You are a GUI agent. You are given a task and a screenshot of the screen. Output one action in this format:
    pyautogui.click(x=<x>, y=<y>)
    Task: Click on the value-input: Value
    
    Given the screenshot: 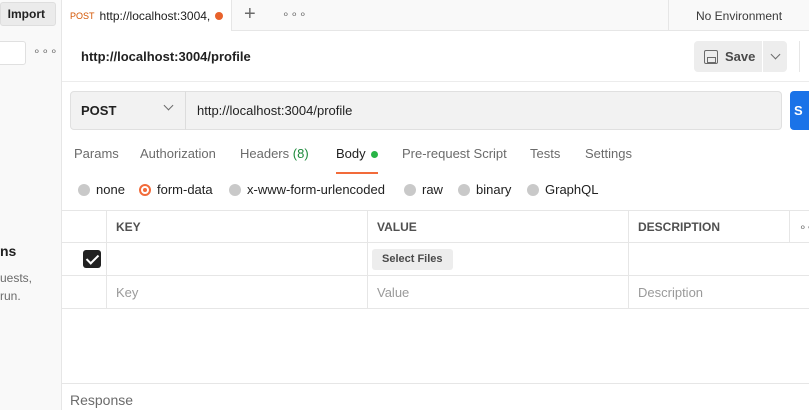 What is the action you would take?
    pyautogui.click(x=497, y=292)
    